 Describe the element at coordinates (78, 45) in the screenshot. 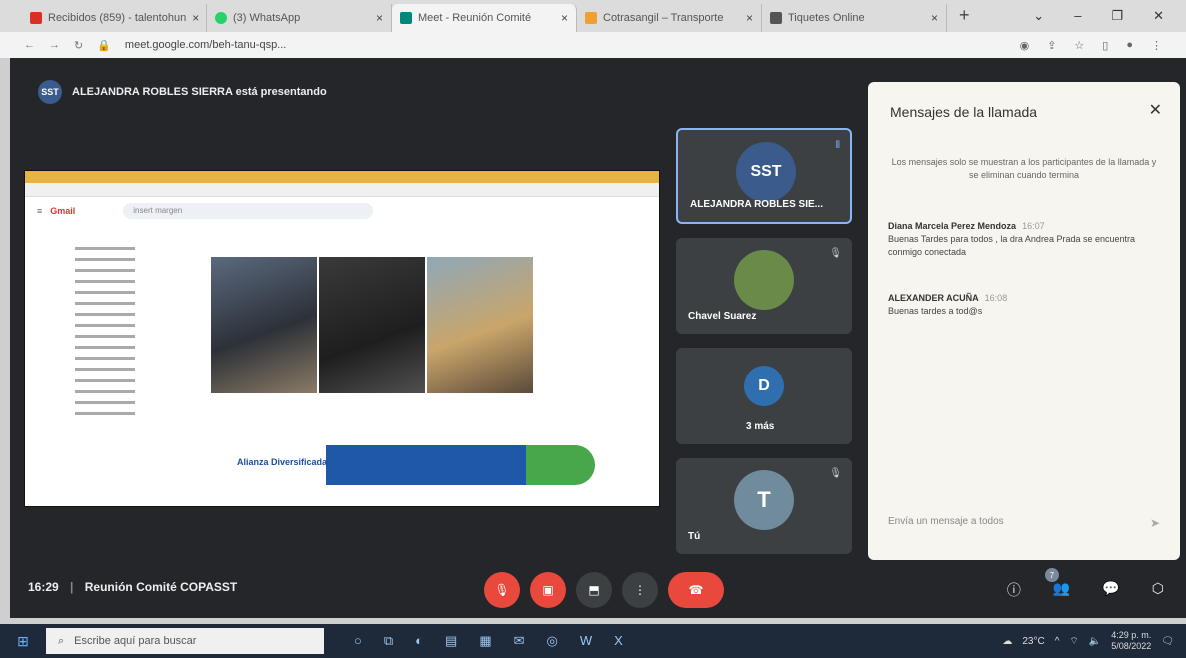

I see `reload-icon: ↻` at that location.